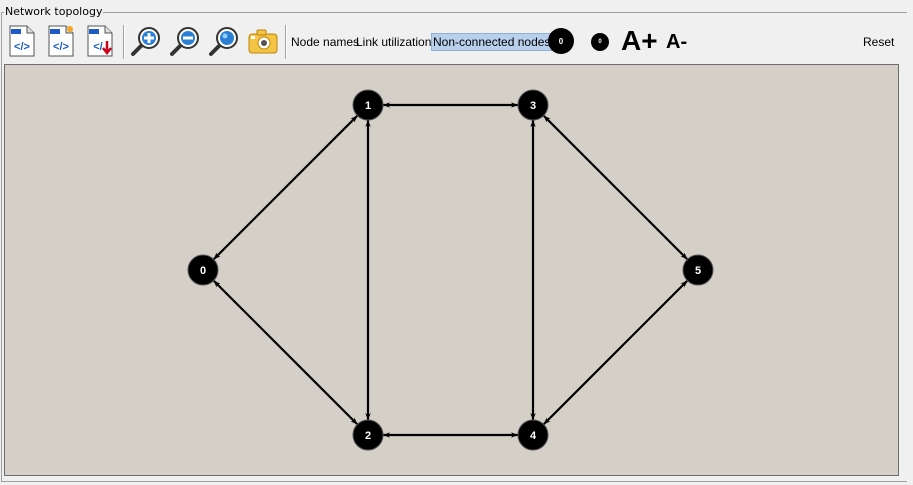  I want to click on panel-title: Network topology, so click(54, 12).